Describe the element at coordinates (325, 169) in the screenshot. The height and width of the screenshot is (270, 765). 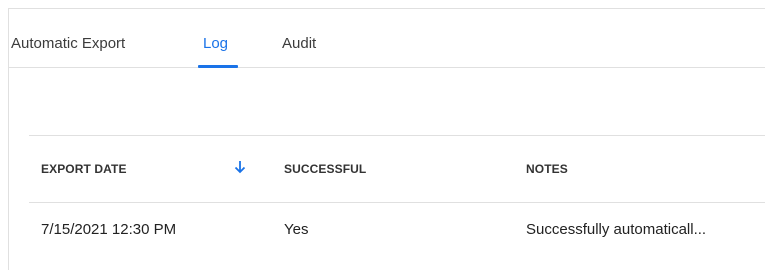
I see `column-header-successful: SUCCESSFUL` at that location.